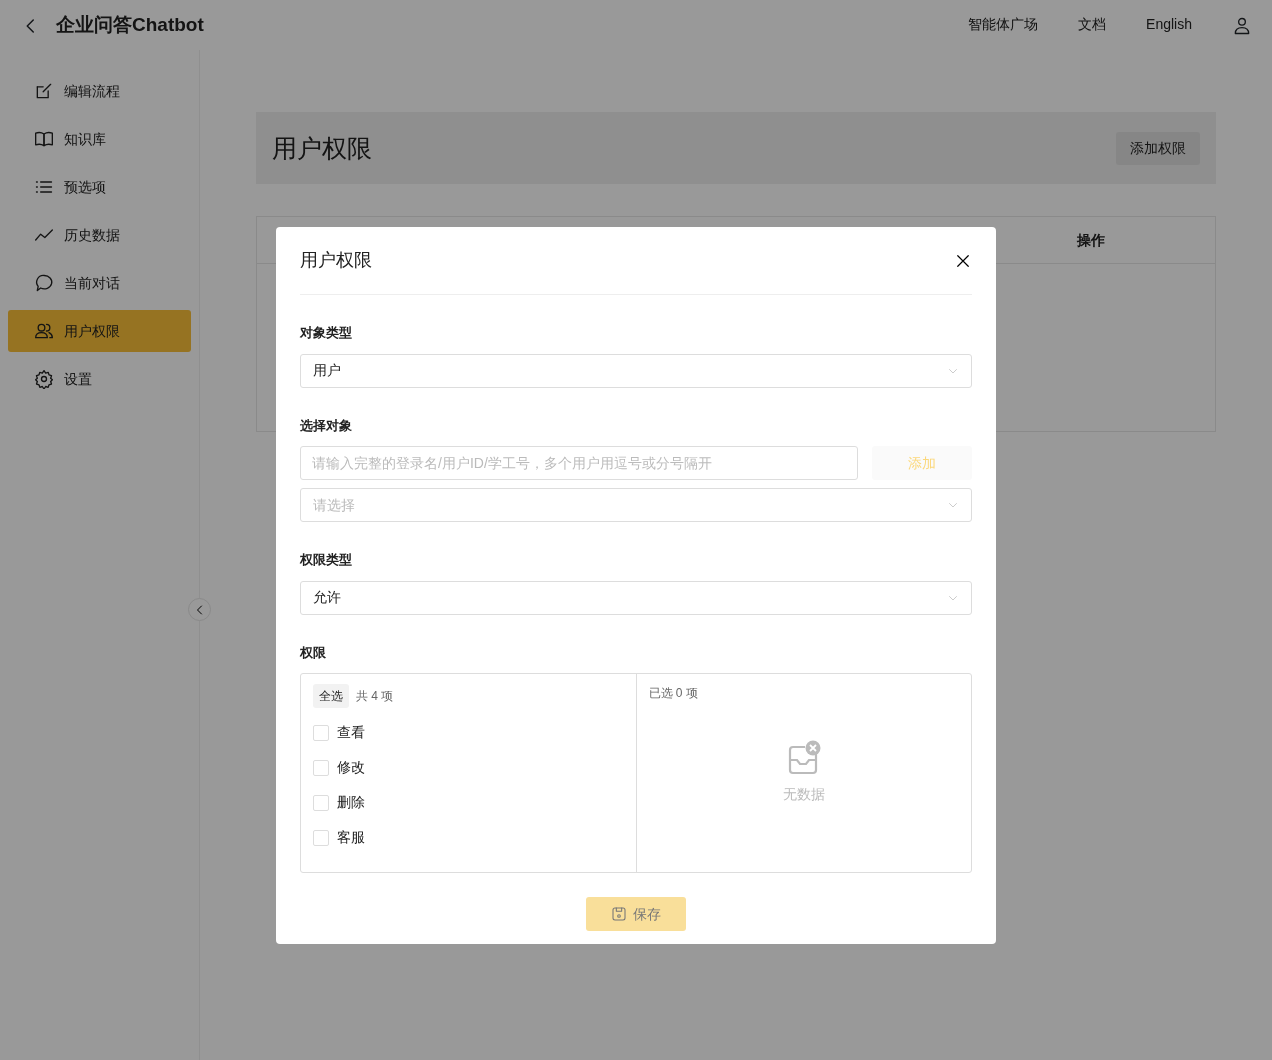  I want to click on sidebar-item: 历史数据, so click(99, 235).